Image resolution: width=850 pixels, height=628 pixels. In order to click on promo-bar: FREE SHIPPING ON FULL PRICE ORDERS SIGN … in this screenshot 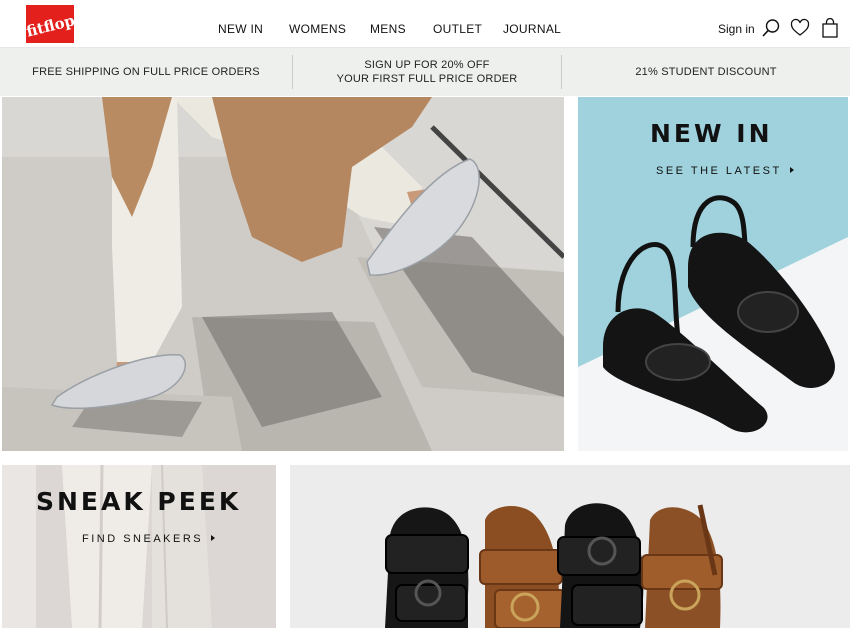, I will do `click(425, 72)`.